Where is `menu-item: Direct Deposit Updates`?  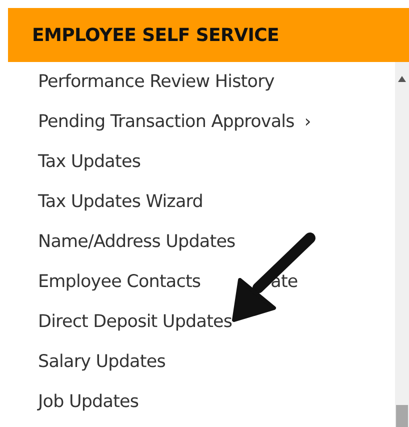 menu-item: Direct Deposit Updates is located at coordinates (216, 322).